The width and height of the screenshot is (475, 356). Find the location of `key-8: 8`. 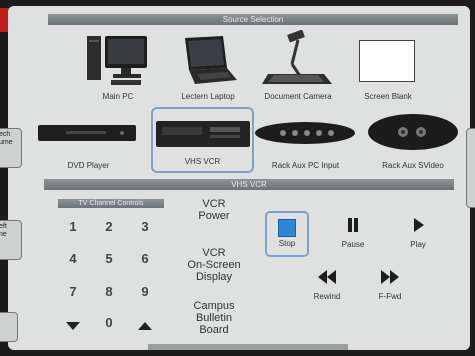

key-8: 8 is located at coordinates (109, 291).